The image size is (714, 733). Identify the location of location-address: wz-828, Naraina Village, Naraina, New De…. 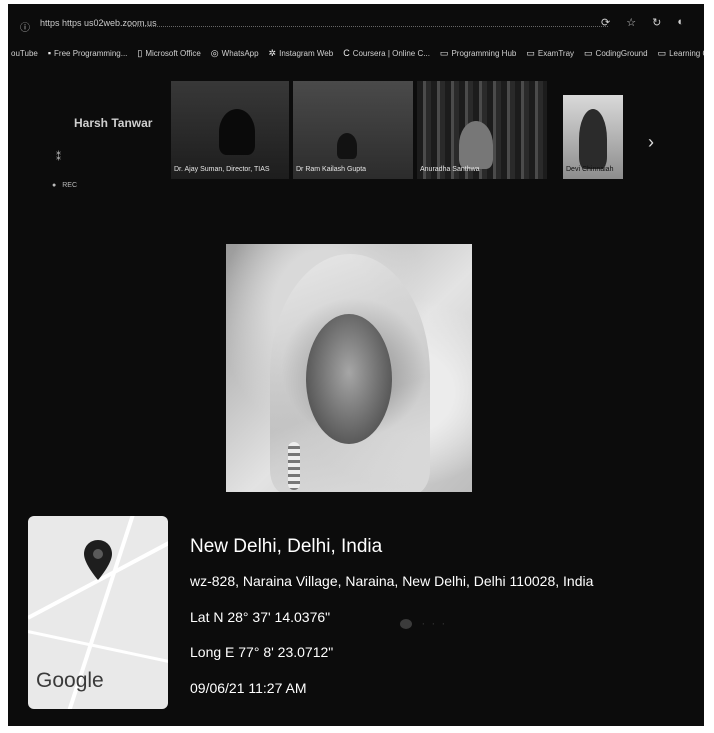
(392, 581).